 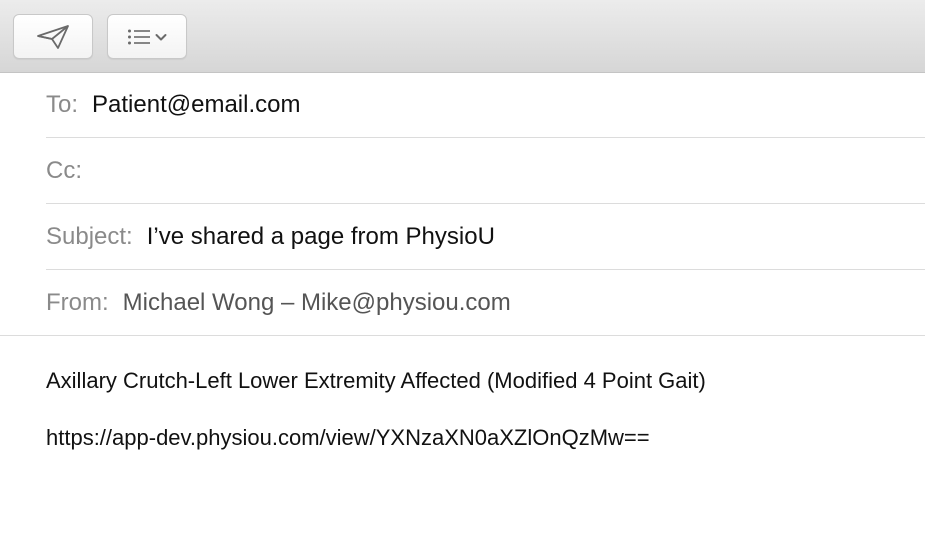 What do you see at coordinates (196, 105) in the screenshot?
I see `to-value: Patient@email.com` at bounding box center [196, 105].